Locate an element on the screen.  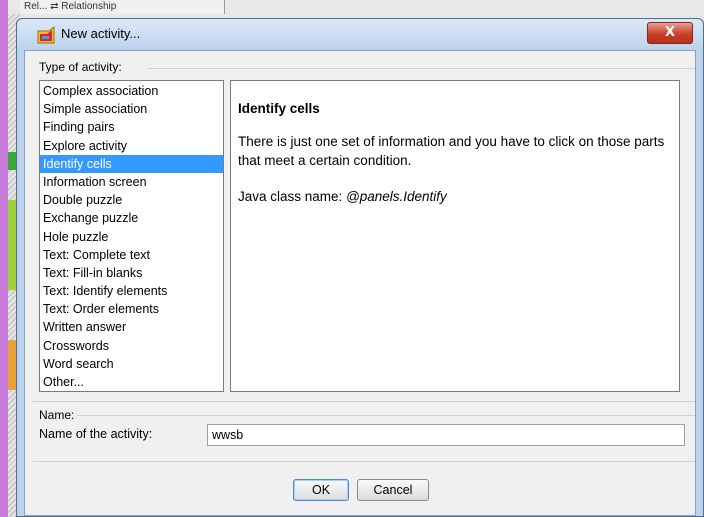
activity-type-item: Written answer is located at coordinates (131, 327).